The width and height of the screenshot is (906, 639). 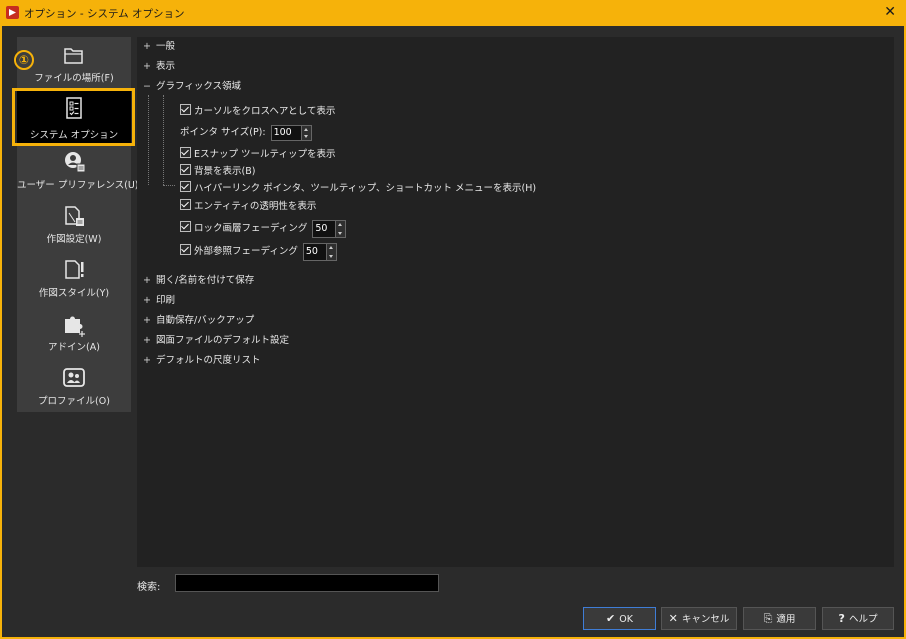 What do you see at coordinates (768, 618) in the screenshot?
I see `apply-icon: ⎘` at bounding box center [768, 618].